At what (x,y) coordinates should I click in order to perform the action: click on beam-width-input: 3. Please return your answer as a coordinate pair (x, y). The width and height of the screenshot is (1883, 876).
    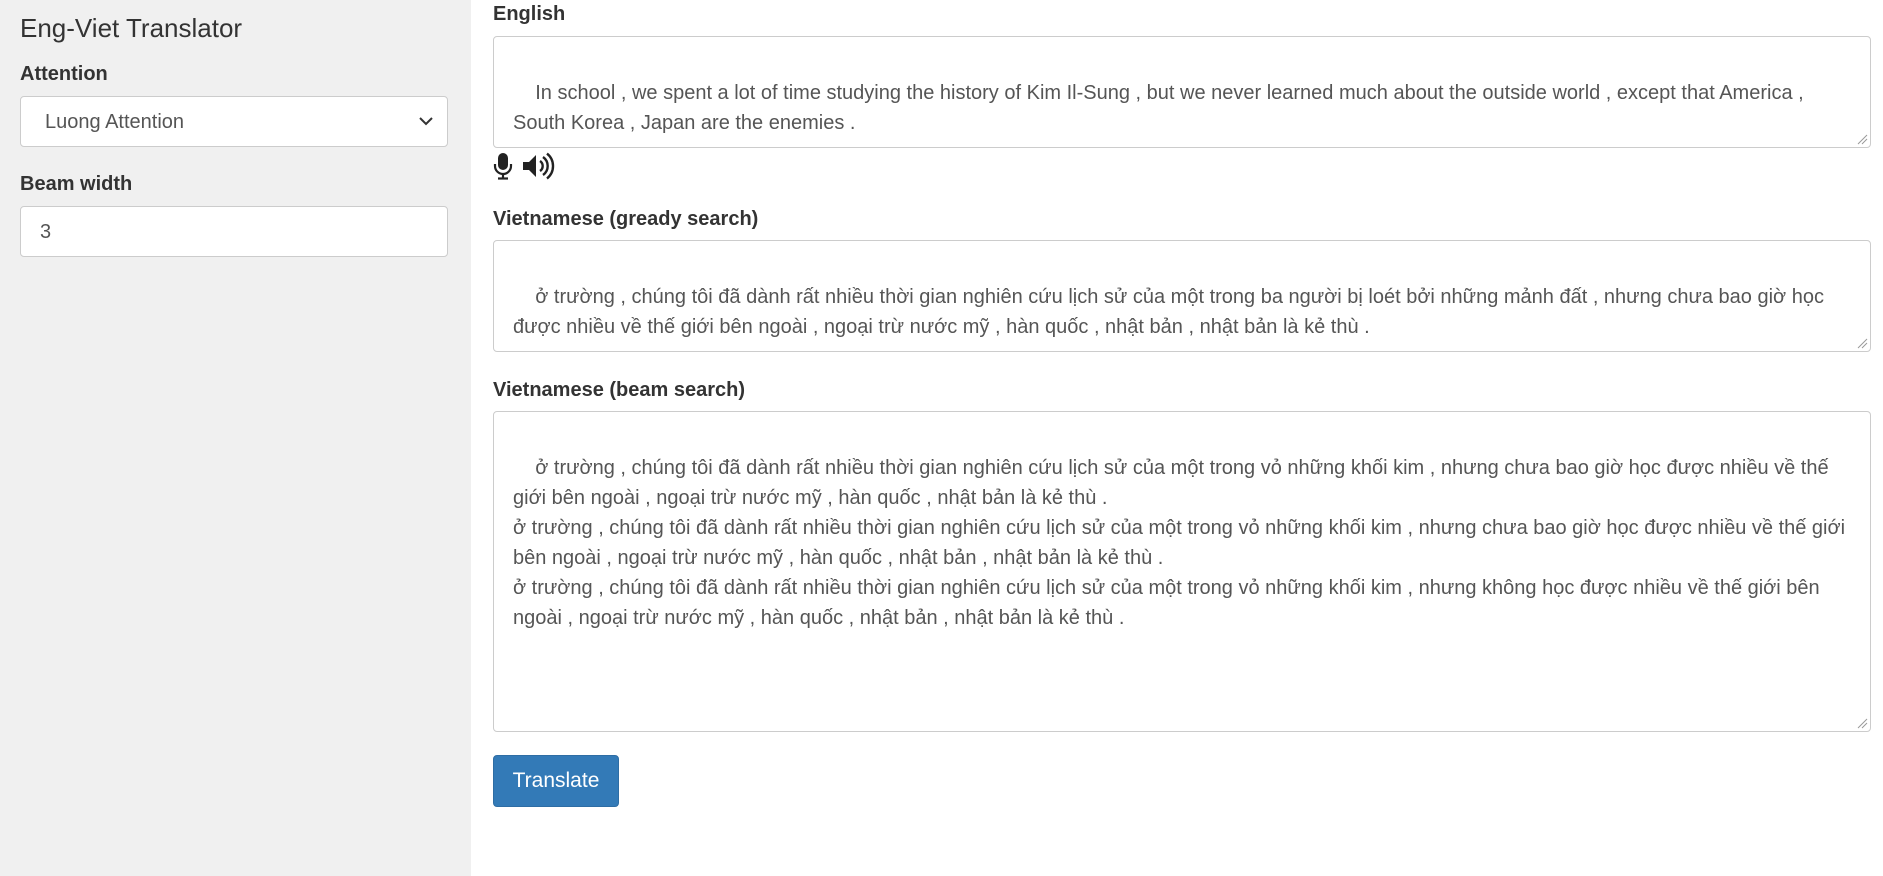
    Looking at the image, I should click on (234, 231).